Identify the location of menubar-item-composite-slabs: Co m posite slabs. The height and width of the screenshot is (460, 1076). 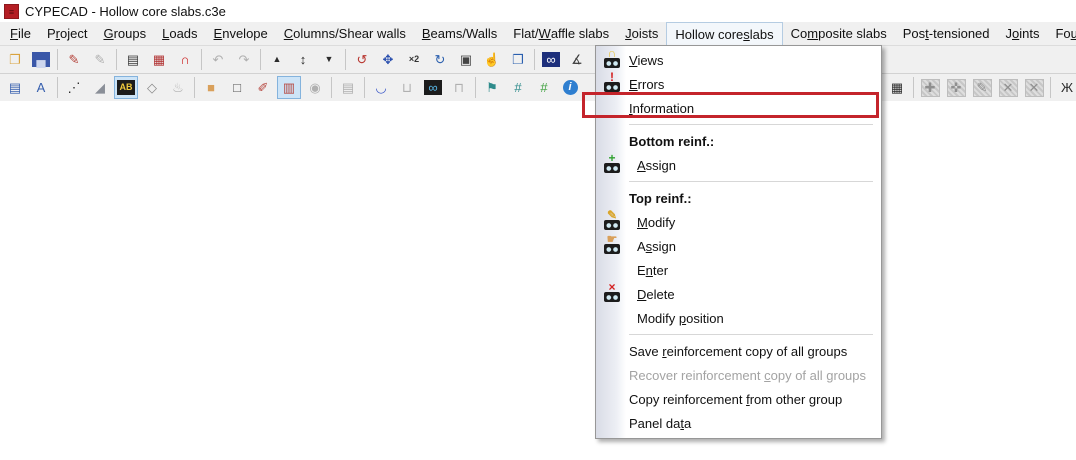
(839, 33).